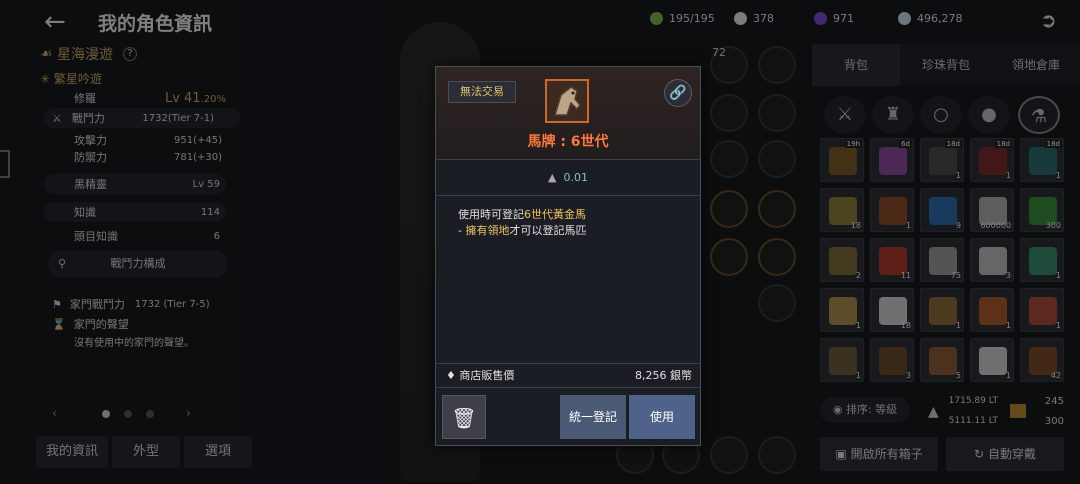 Image resolution: width=1080 pixels, height=484 pixels. I want to click on resource-crystal: 971, so click(834, 18).